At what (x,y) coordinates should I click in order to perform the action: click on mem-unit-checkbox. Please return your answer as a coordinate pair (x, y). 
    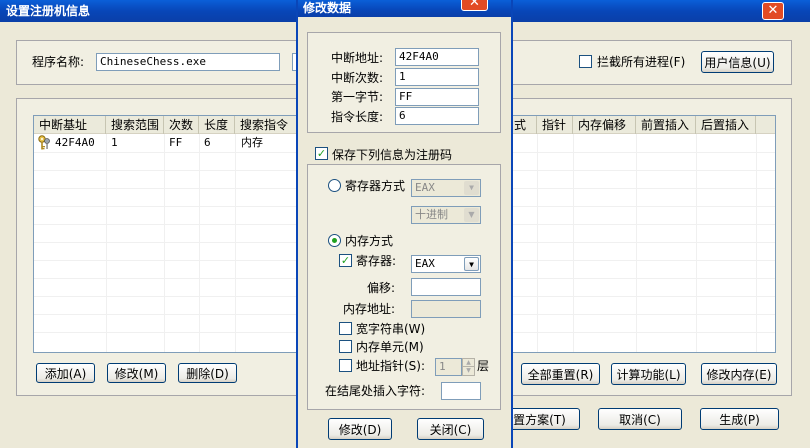
    Looking at the image, I should click on (345, 346).